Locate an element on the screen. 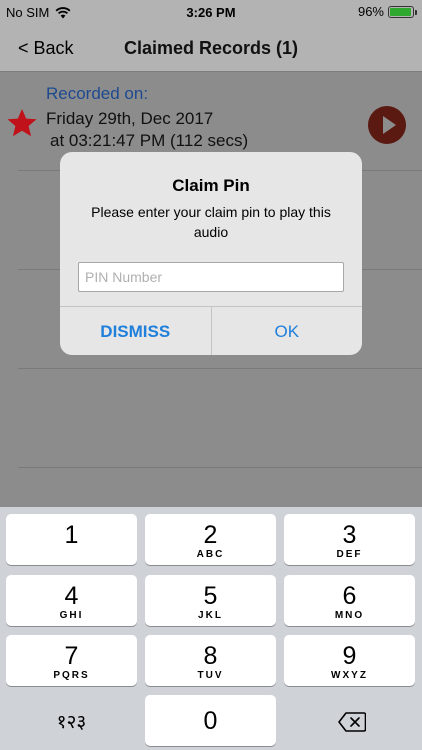 This screenshot has width=422, height=750. status-right: 96% is located at coordinates (387, 11).